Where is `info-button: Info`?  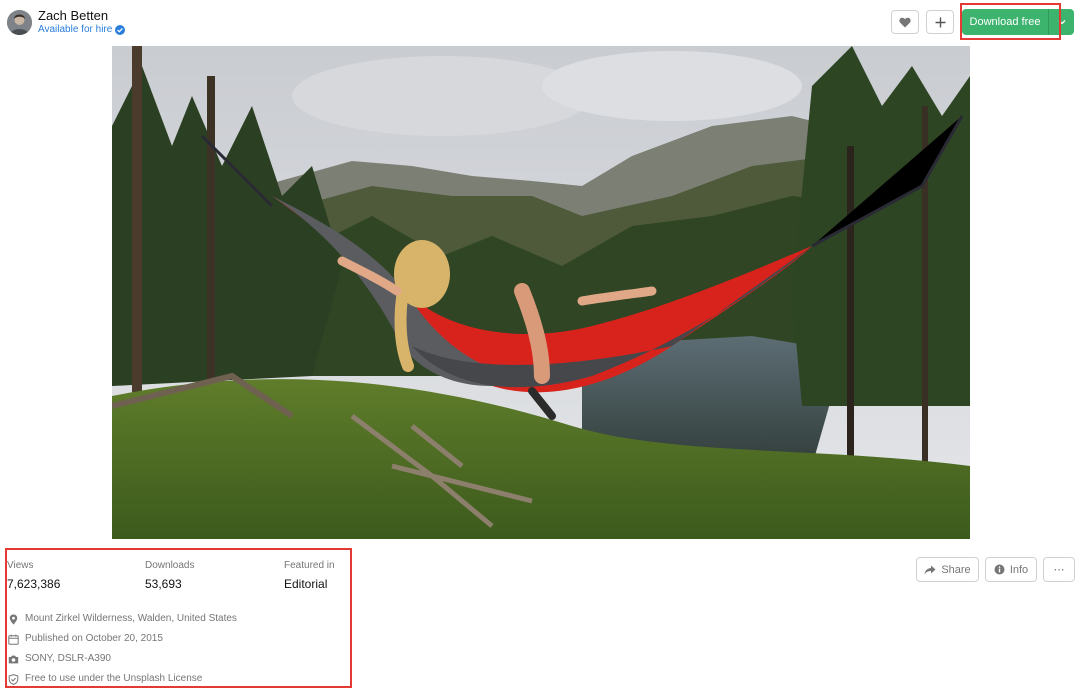 info-button: Info is located at coordinates (1011, 569).